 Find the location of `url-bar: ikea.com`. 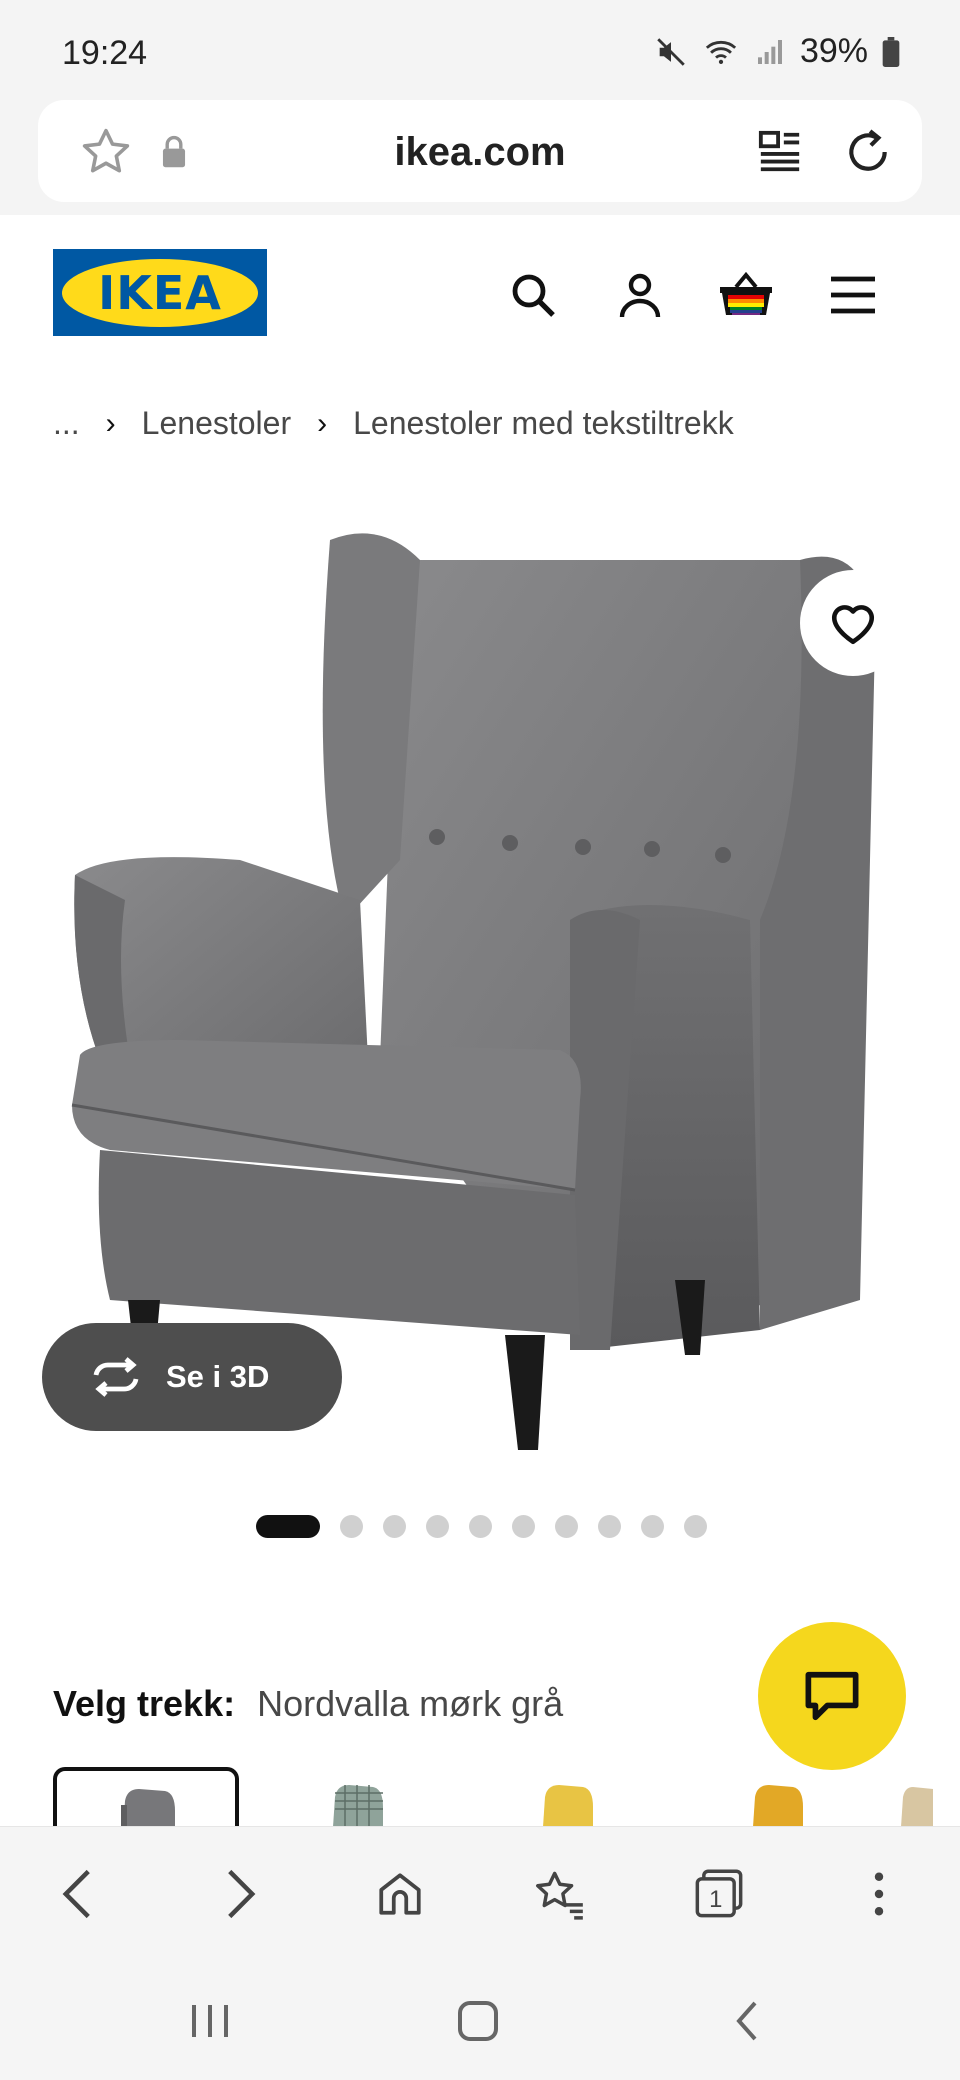

url-bar: ikea.com is located at coordinates (480, 151).